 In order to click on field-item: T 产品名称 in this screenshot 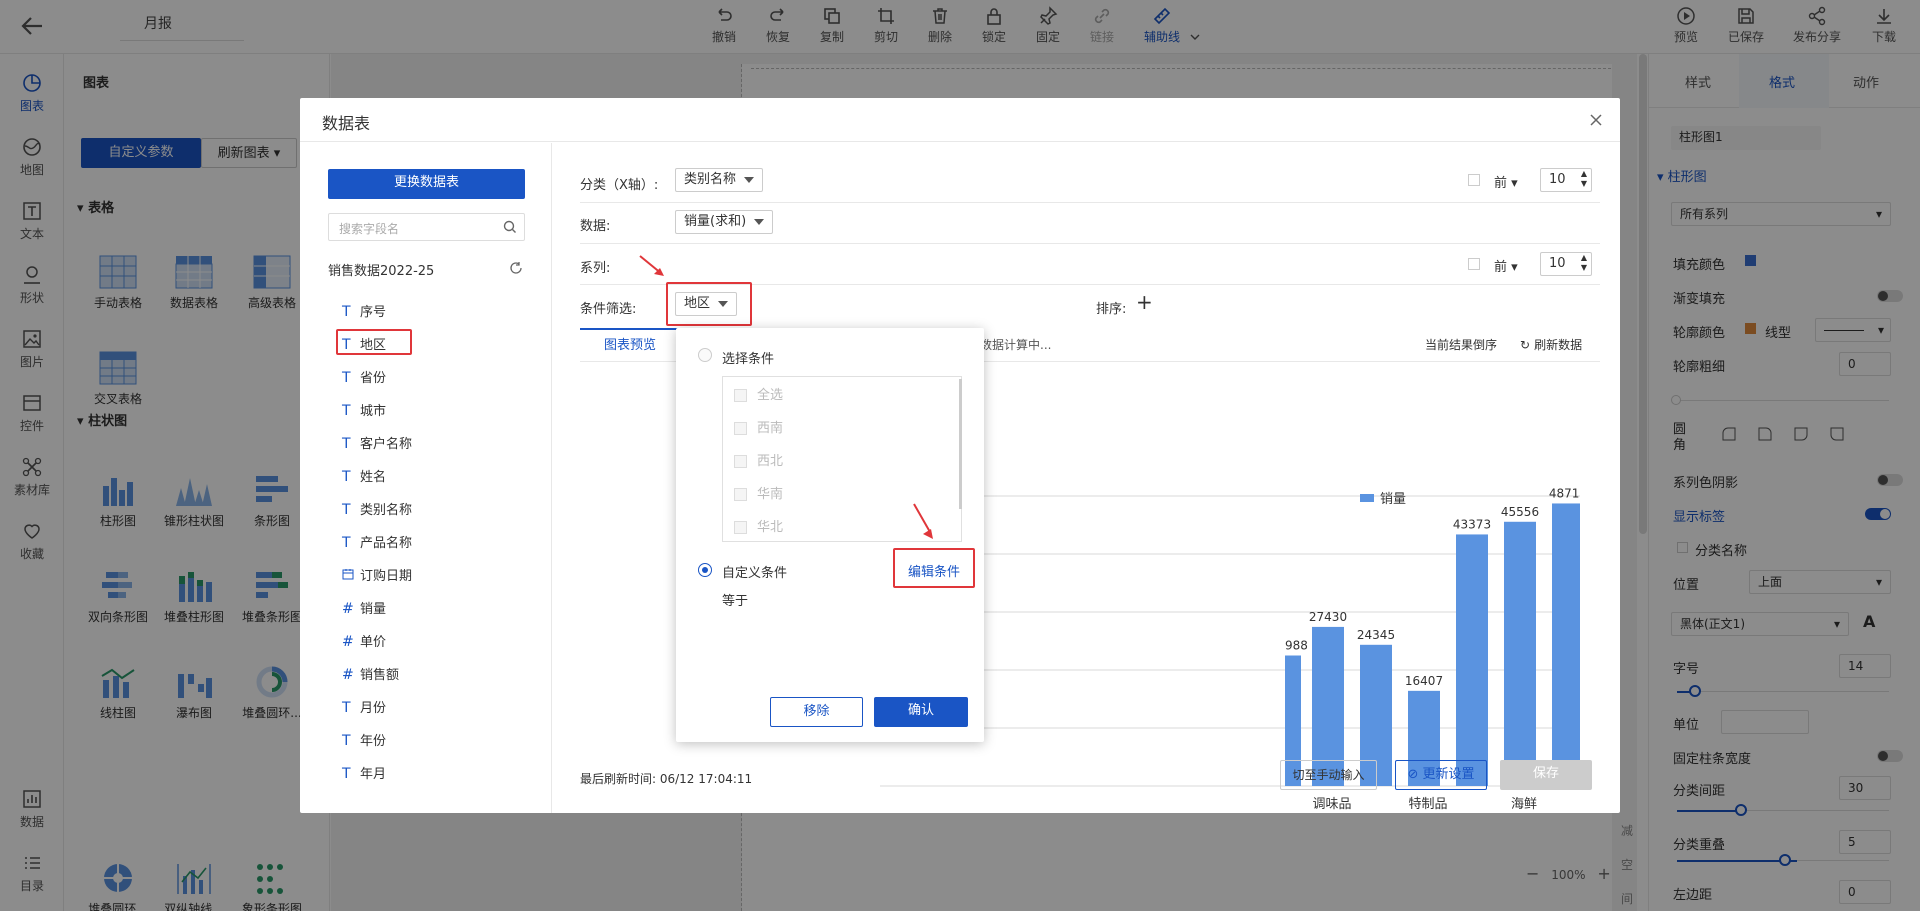, I will do `click(377, 541)`.